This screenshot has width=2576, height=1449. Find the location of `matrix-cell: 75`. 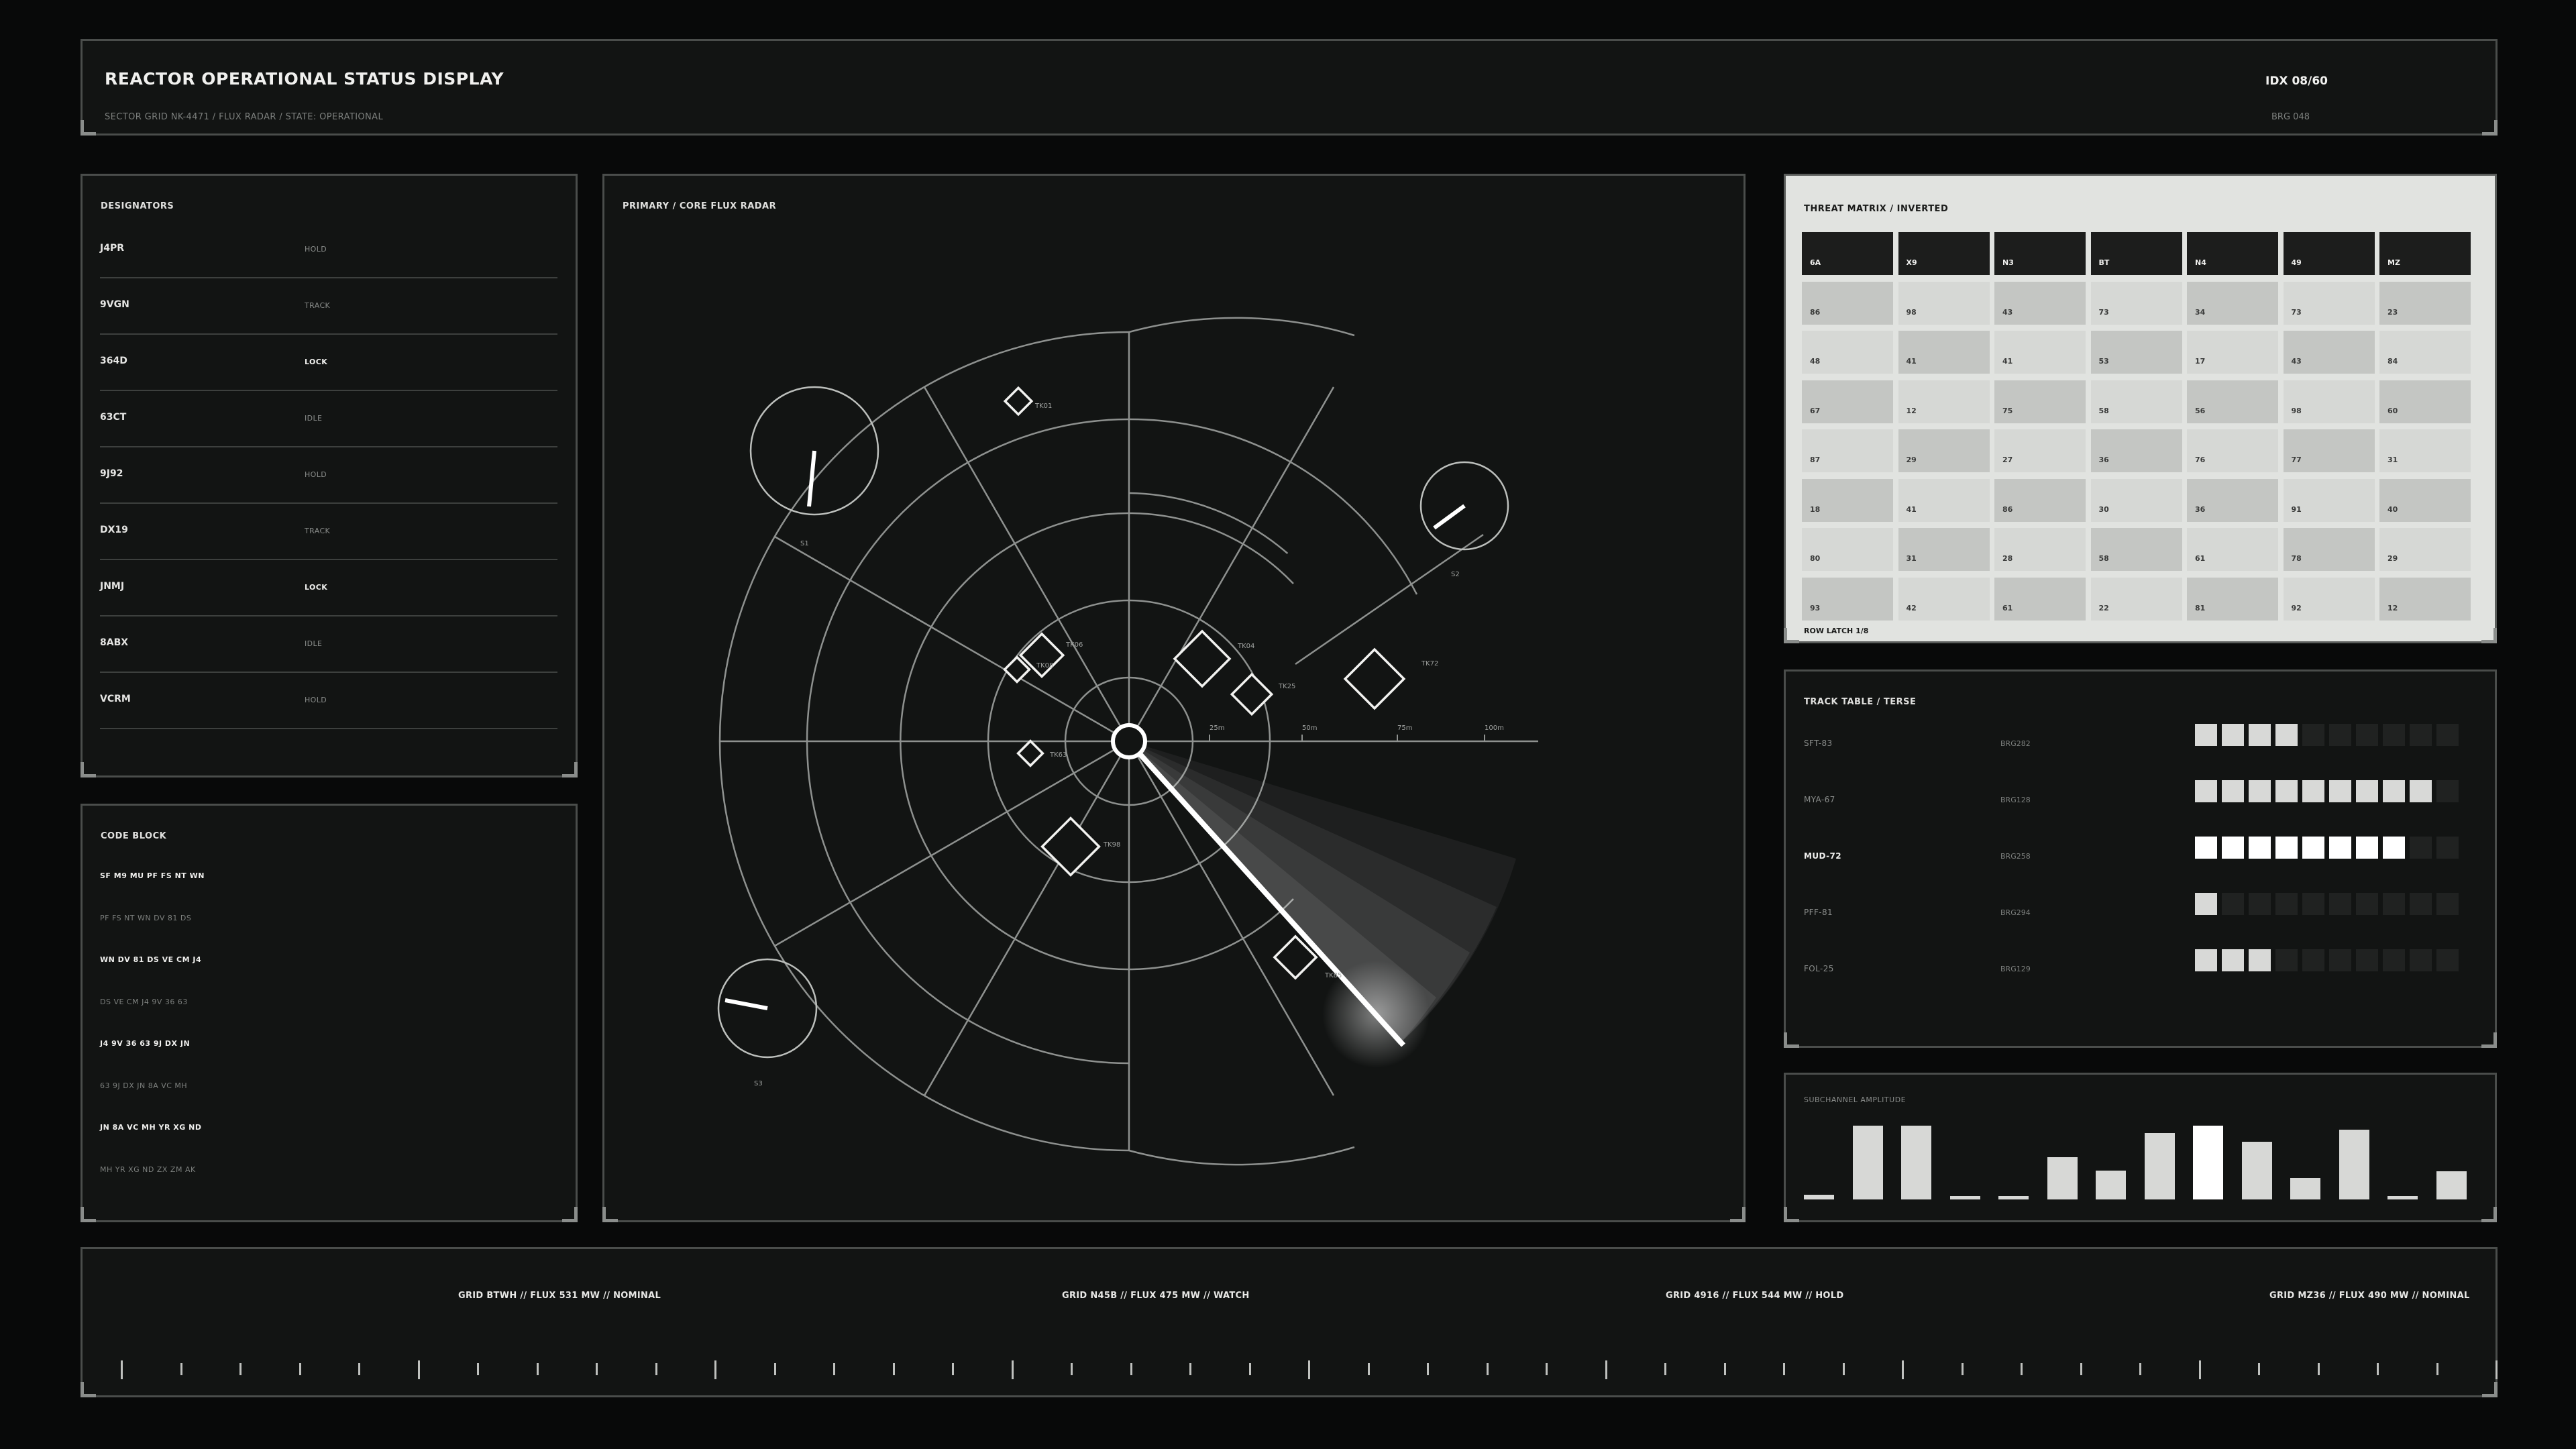

matrix-cell: 75 is located at coordinates (2040, 401).